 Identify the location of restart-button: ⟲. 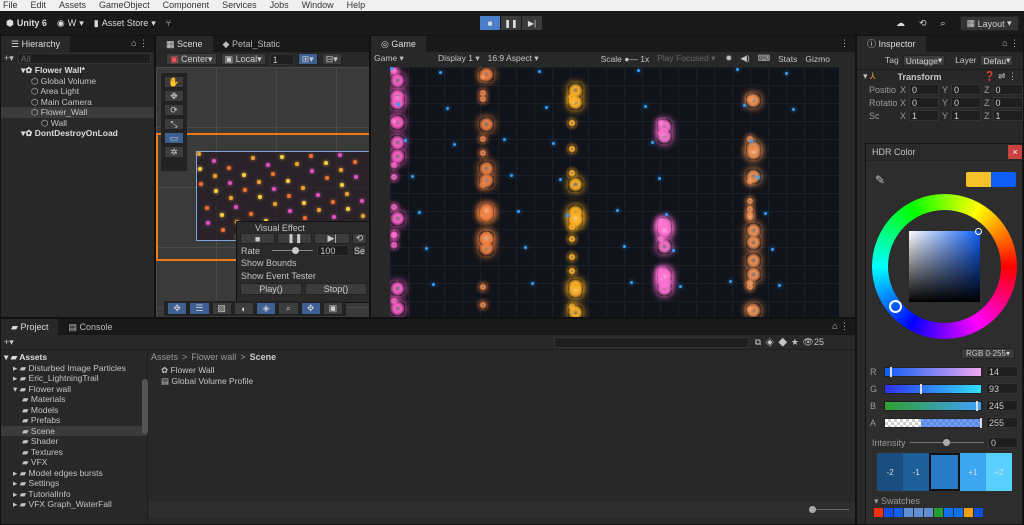
(359, 238).